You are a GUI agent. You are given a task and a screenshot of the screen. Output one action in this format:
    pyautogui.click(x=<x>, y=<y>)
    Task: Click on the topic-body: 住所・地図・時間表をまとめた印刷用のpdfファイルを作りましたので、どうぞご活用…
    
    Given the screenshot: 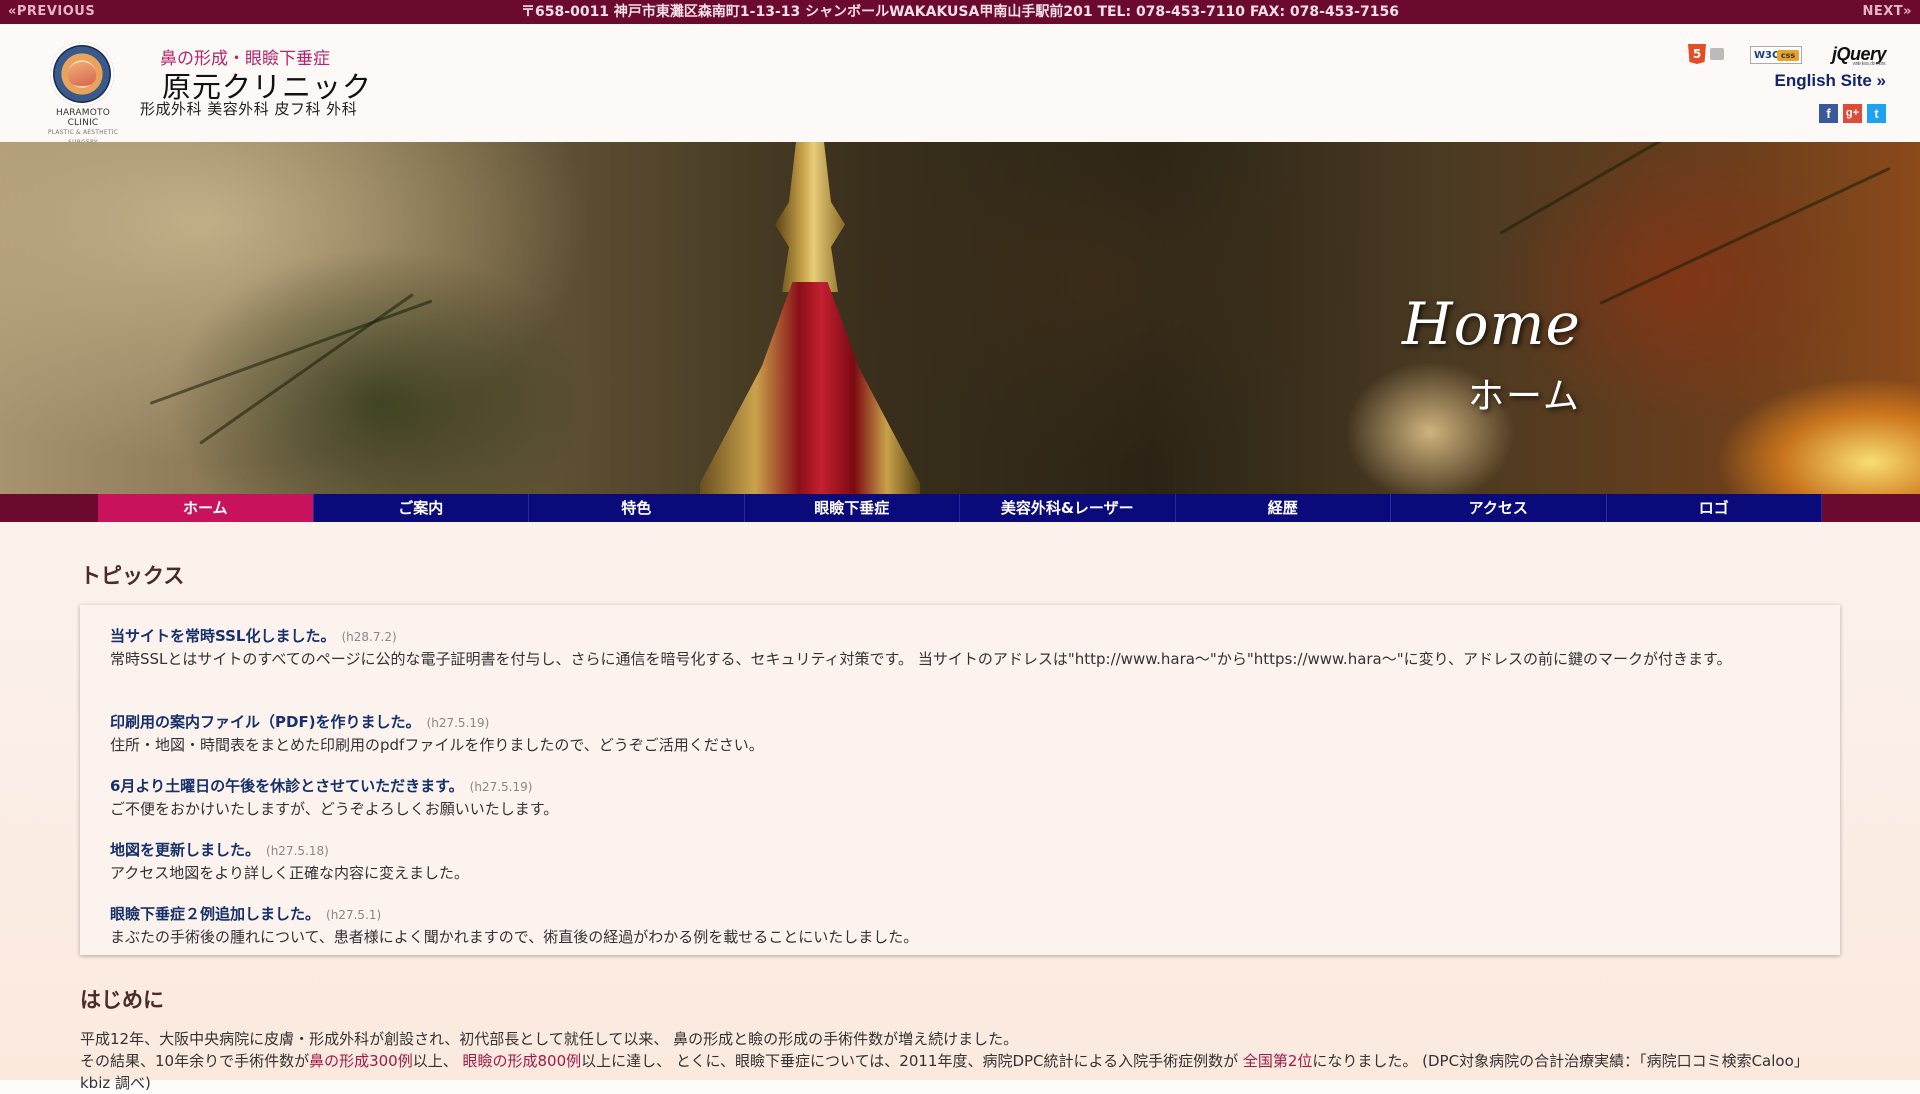 What is the action you would take?
    pyautogui.click(x=437, y=745)
    